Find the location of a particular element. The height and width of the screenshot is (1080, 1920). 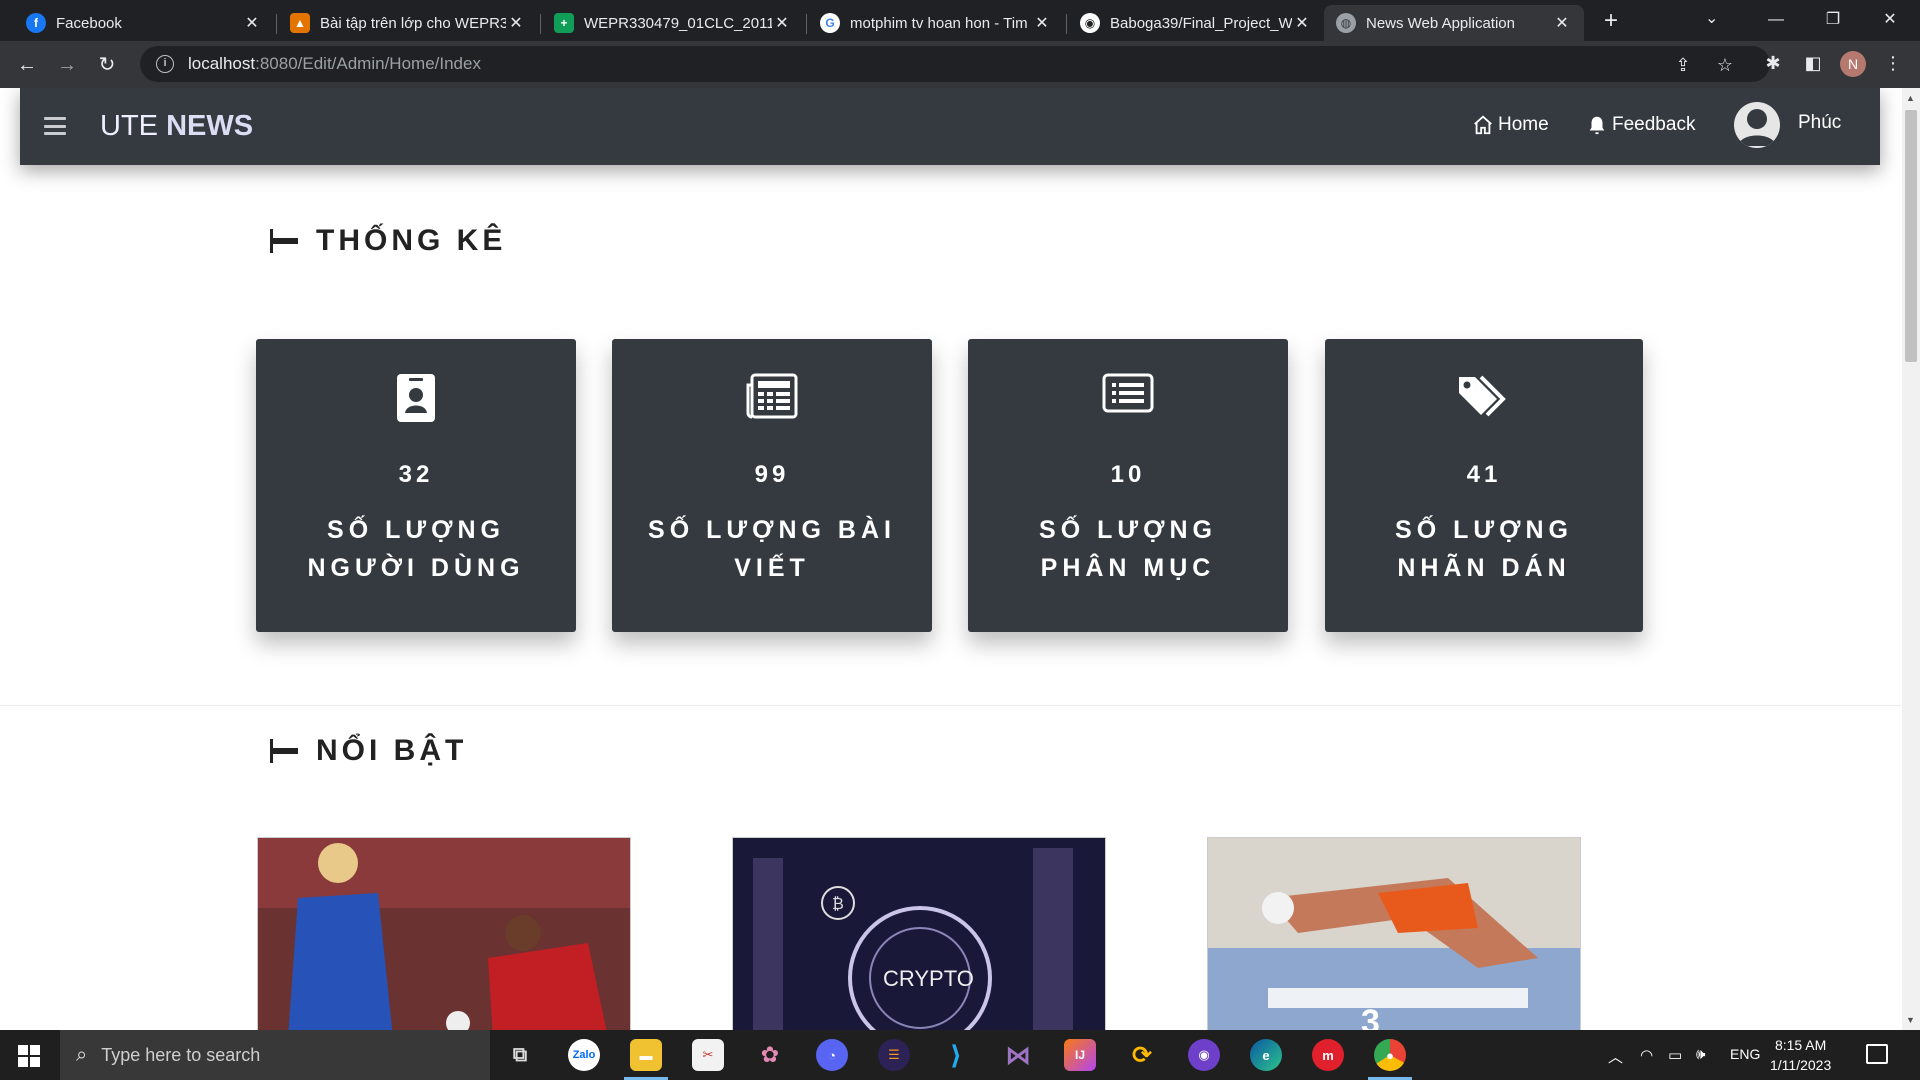

stat-label: SỐ LƯỢNG PHÂN MỤC is located at coordinates (1128, 549).